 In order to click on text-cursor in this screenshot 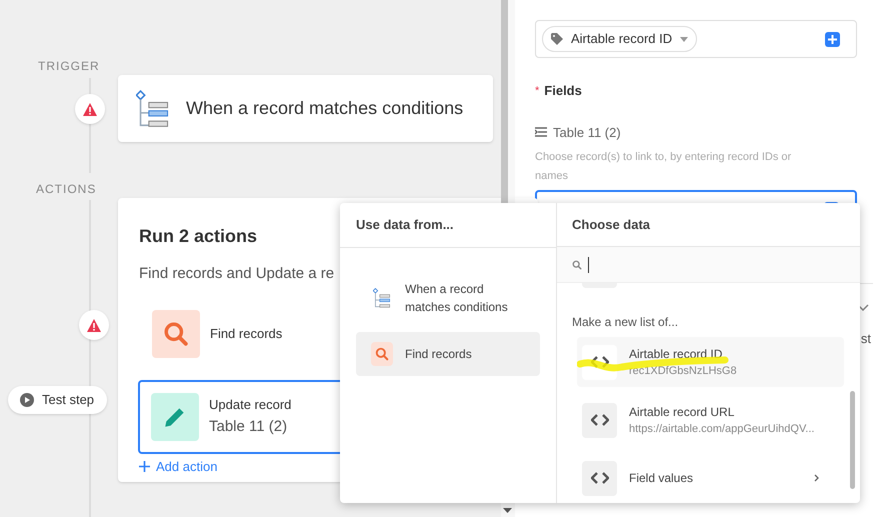, I will do `click(588, 264)`.